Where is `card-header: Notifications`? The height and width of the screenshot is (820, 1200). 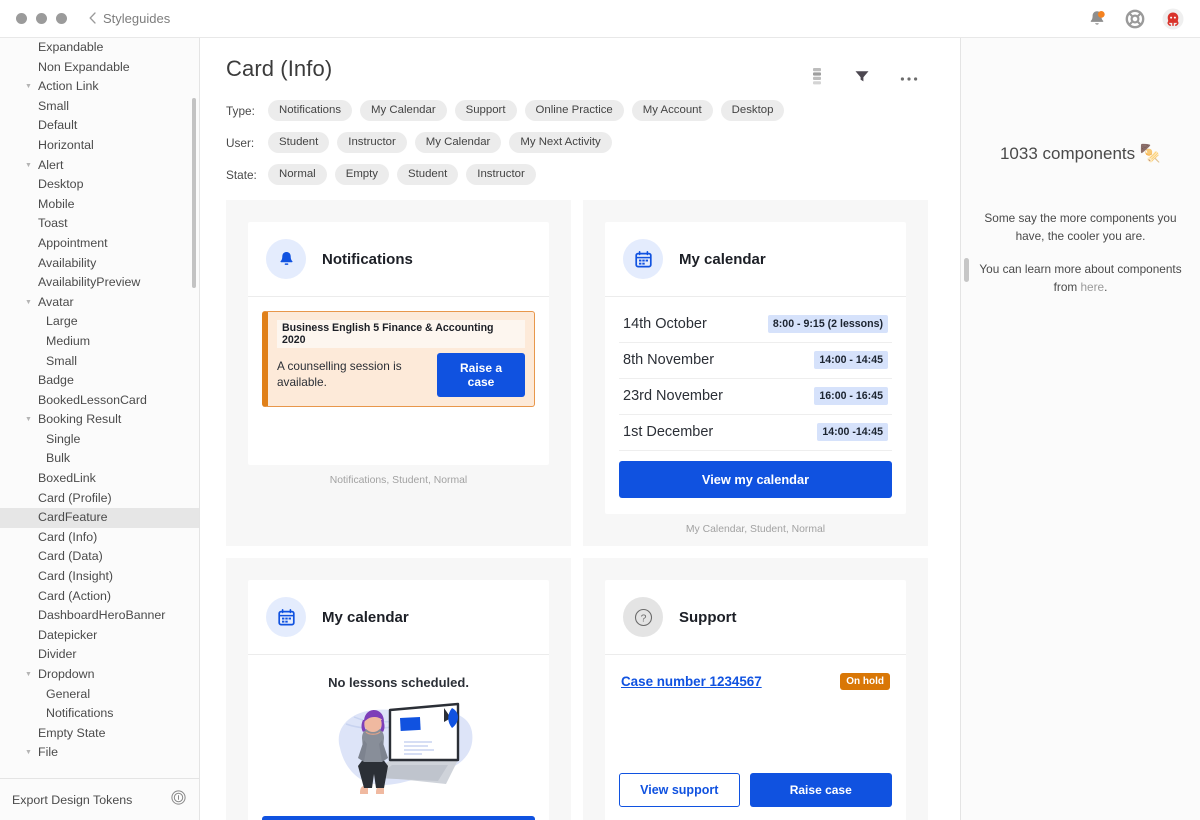 card-header: Notifications is located at coordinates (398, 259).